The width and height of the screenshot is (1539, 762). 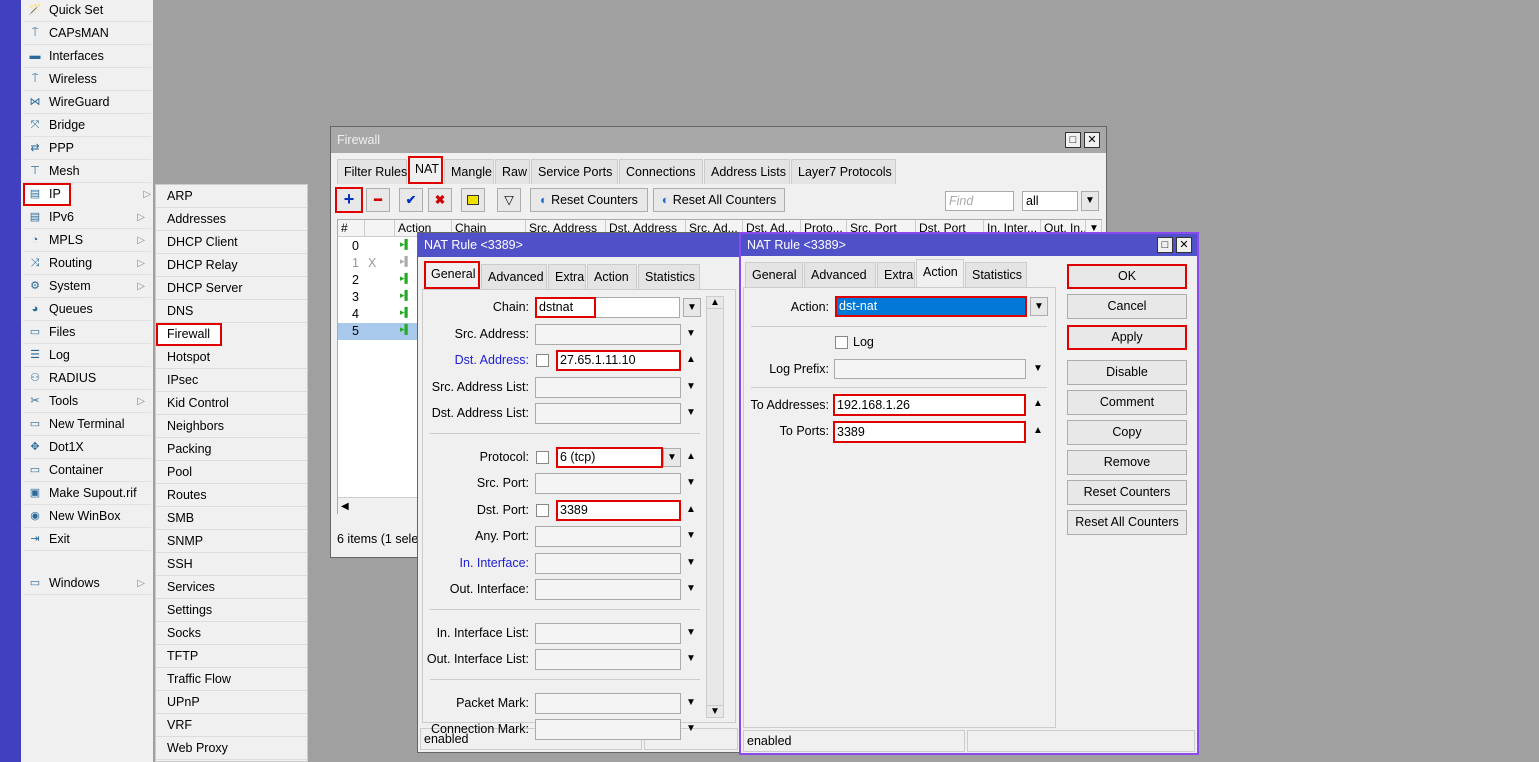 I want to click on menu-item-new-winbox: ◉ New WinBox, so click(x=87, y=516).